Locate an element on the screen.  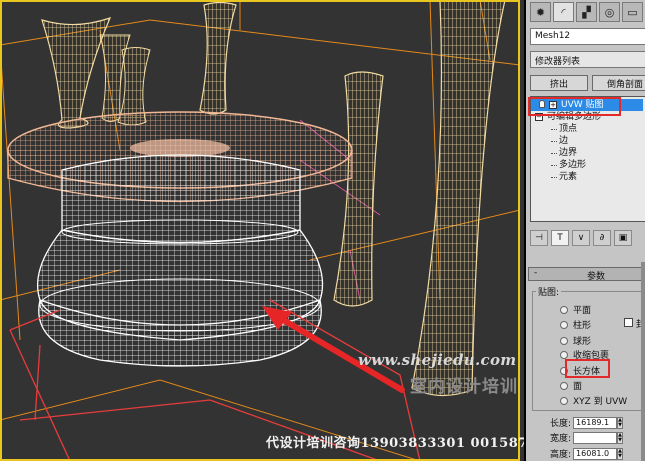
modify-arc-icon: ◜ is located at coordinates (563, 12).